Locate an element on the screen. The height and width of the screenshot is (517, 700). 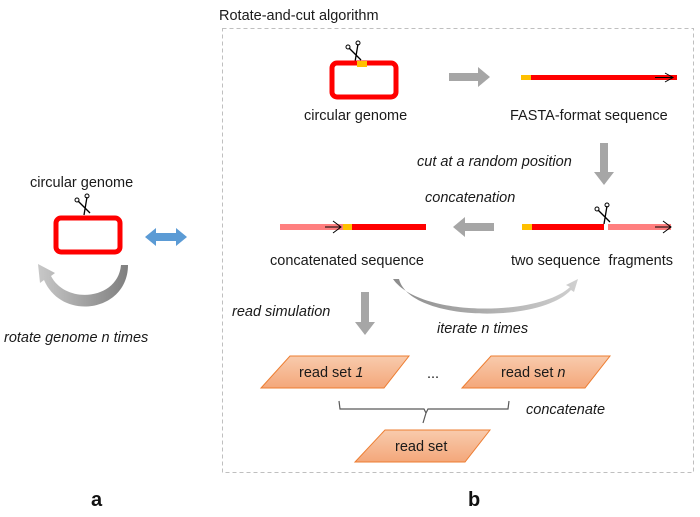
concatenated-label: concatenated sequence is located at coordinates (347, 261).